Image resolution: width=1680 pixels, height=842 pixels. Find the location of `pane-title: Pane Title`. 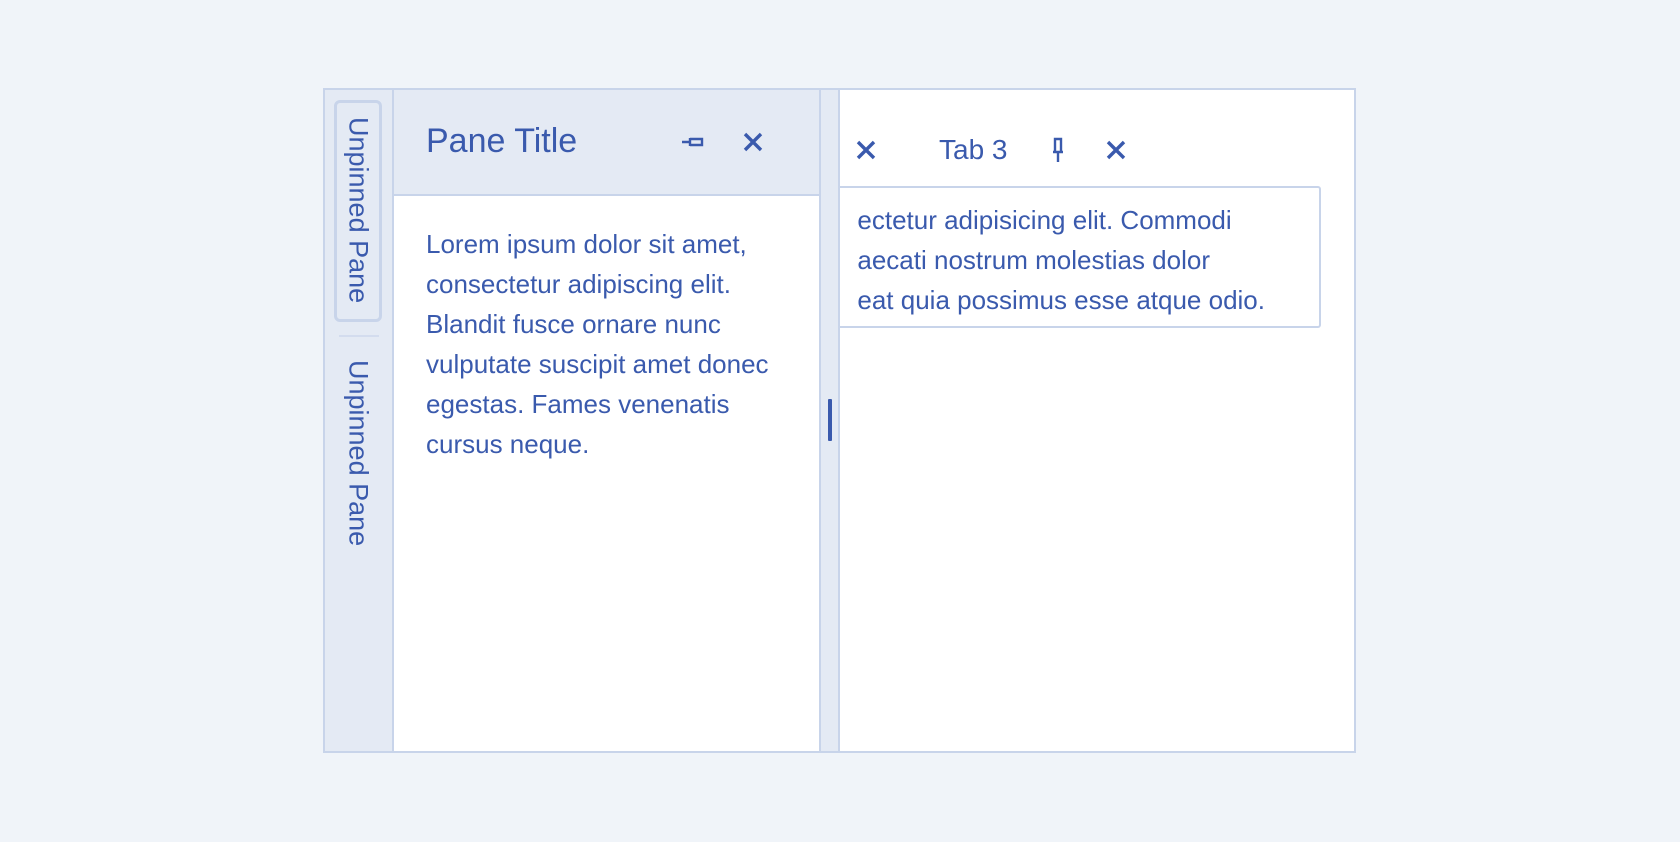

pane-title: Pane Title is located at coordinates (502, 141).